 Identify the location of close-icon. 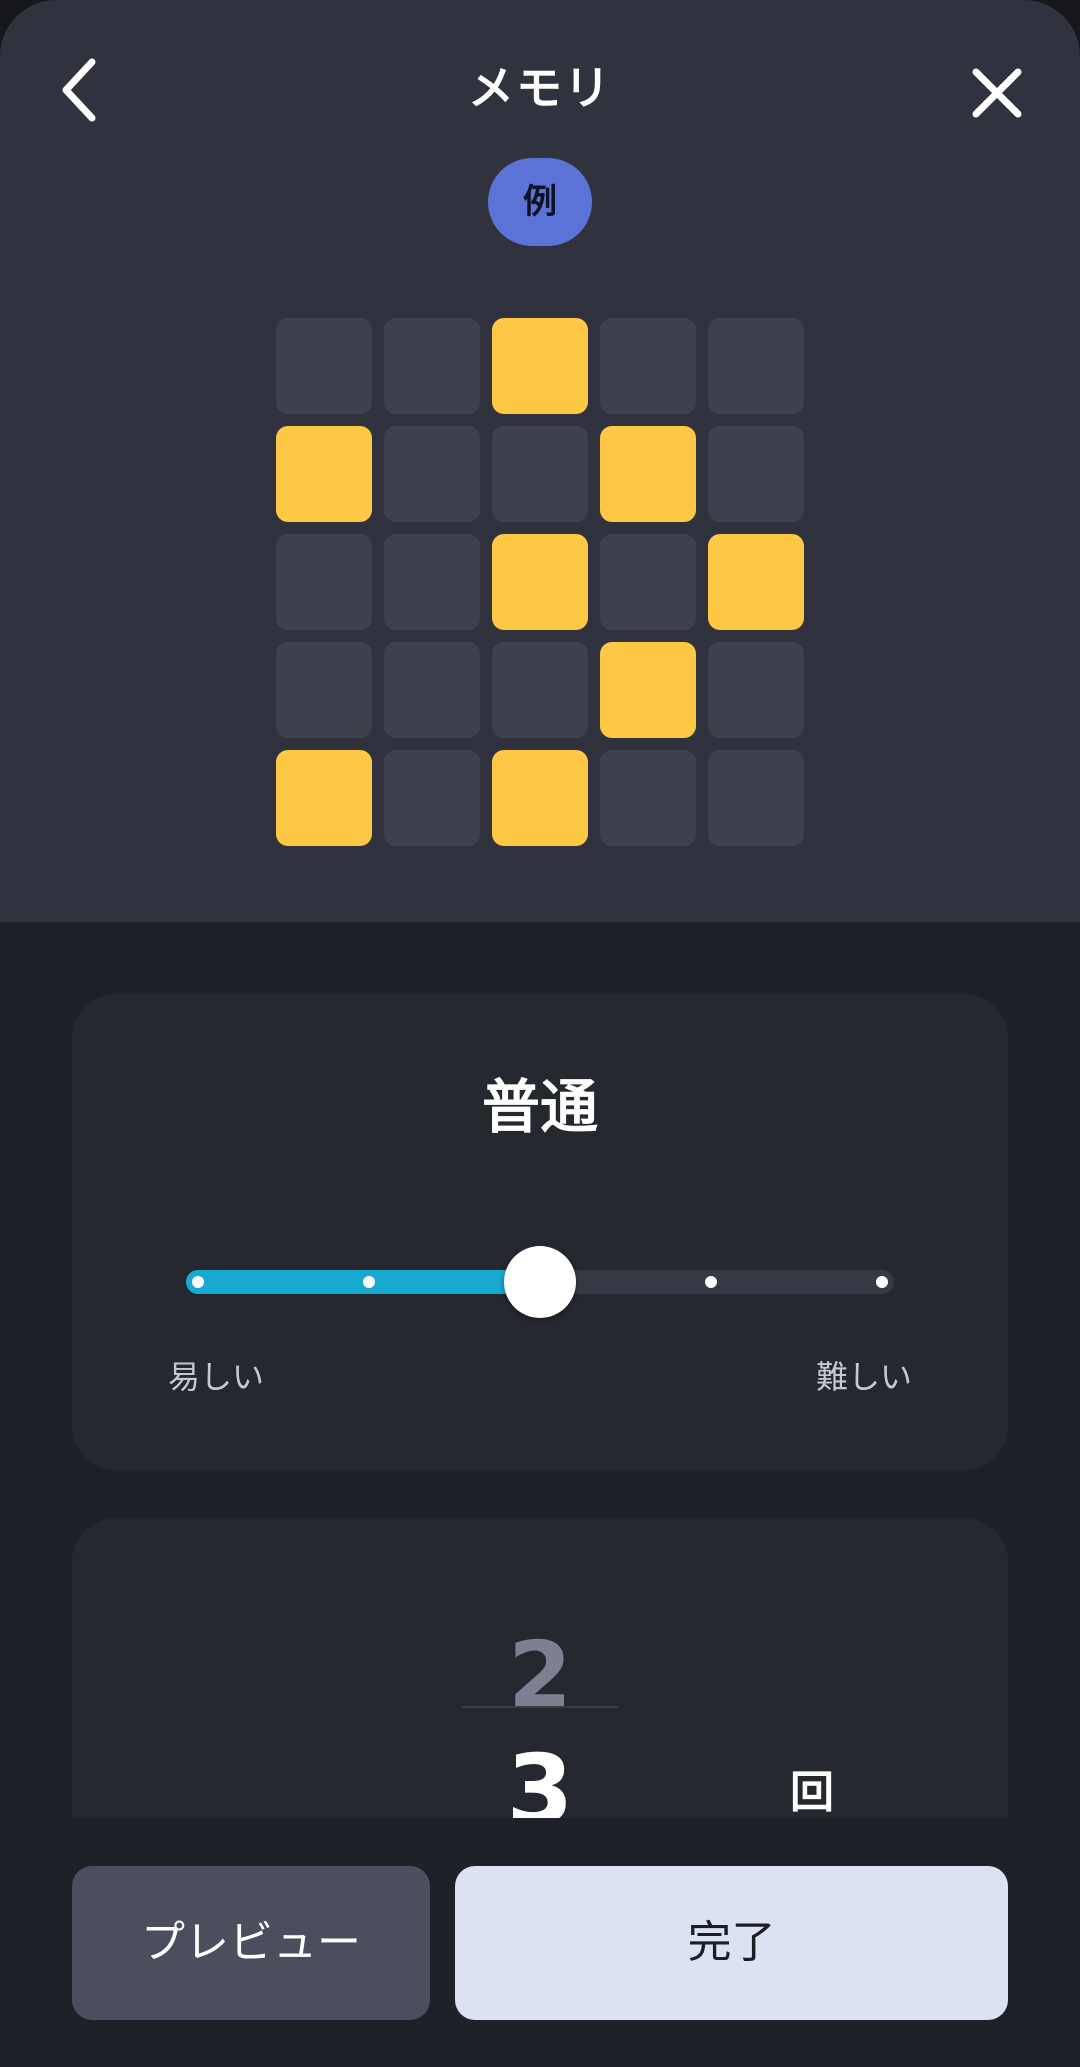
(997, 93).